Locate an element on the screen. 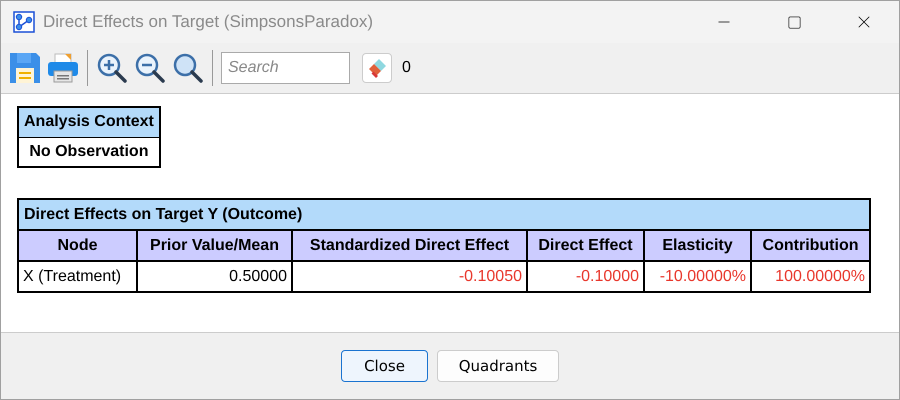  table-header: Analysis Context is located at coordinates (89, 122).